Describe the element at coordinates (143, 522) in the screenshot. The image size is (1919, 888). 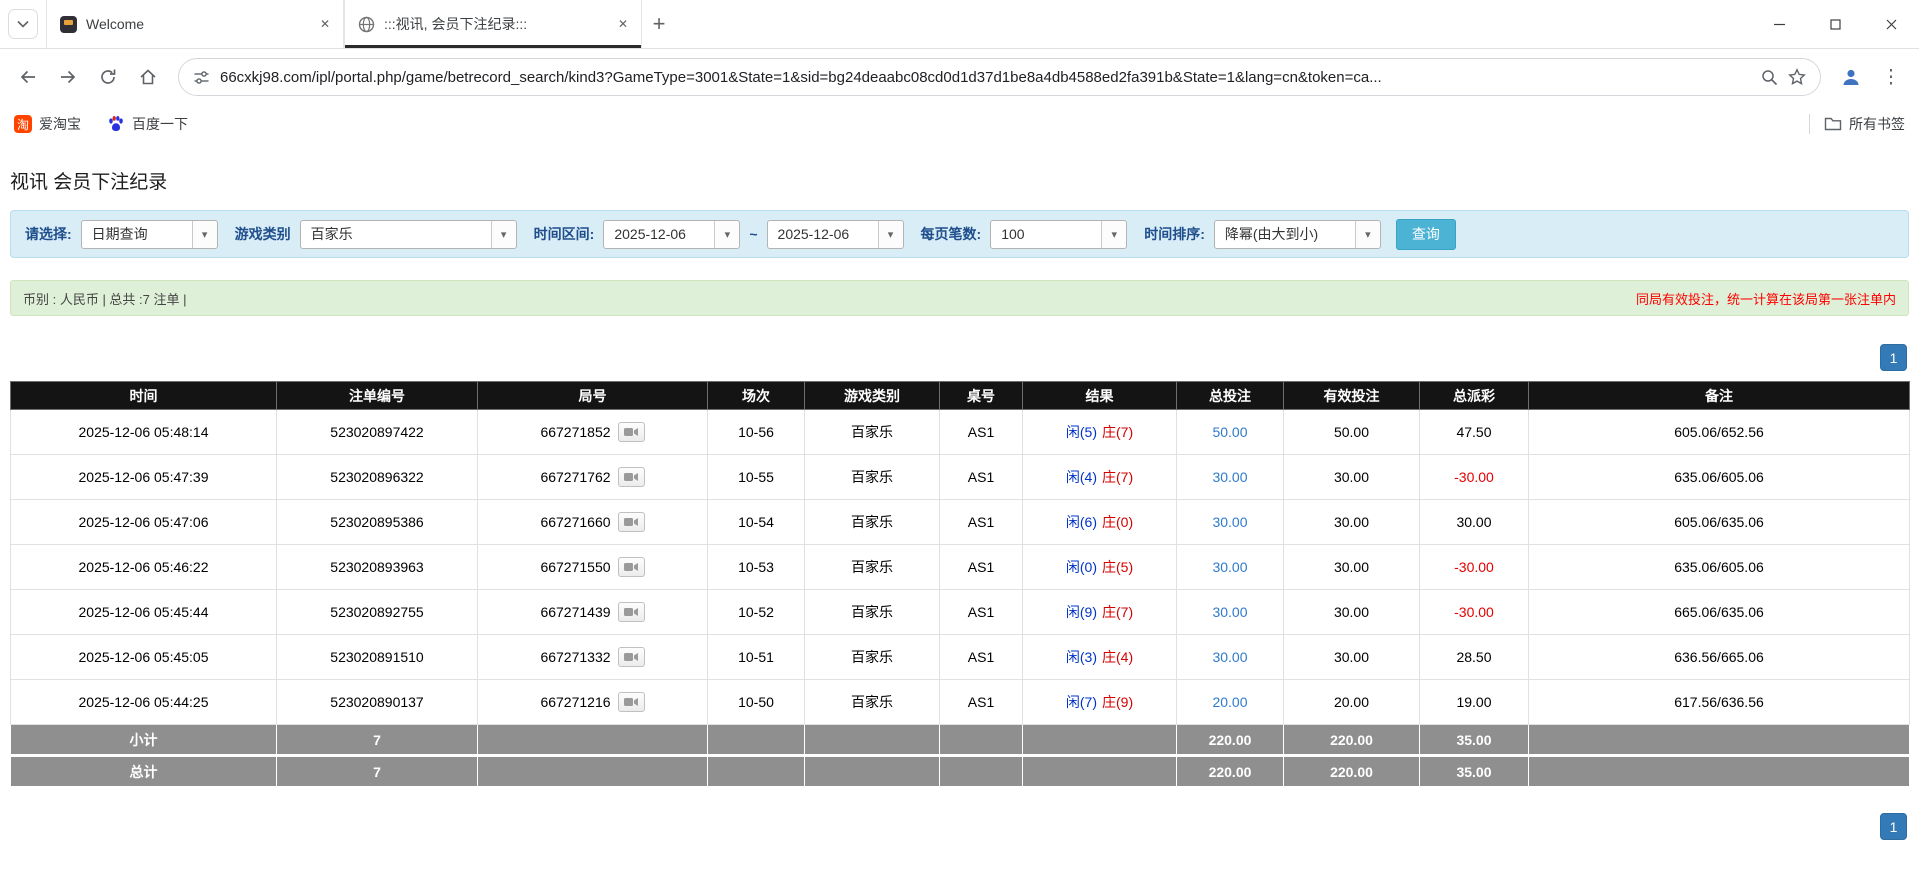
I see `cell-time: 2025-12-06 05:47:06` at that location.